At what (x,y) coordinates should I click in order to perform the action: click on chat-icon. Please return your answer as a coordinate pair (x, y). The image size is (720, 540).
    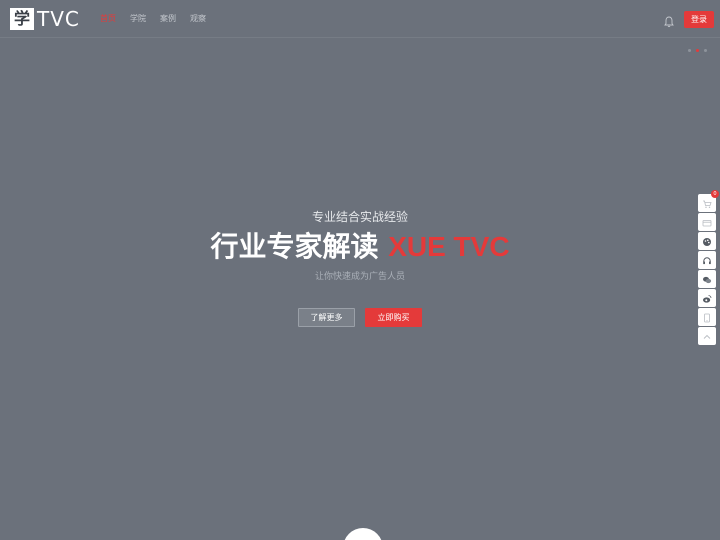
    Looking at the image, I should click on (707, 279).